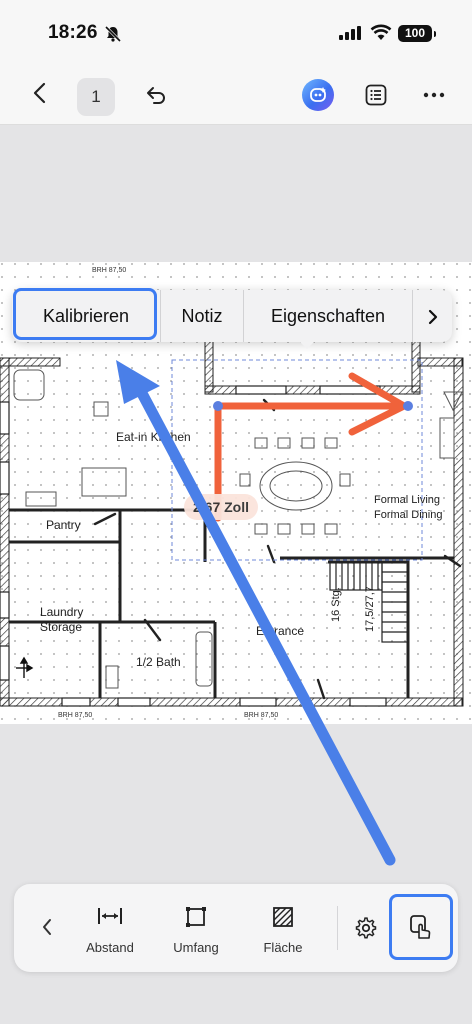  What do you see at coordinates (370, 609) in the screenshot?
I see `stairs-label: 17,5/27,7` at bounding box center [370, 609].